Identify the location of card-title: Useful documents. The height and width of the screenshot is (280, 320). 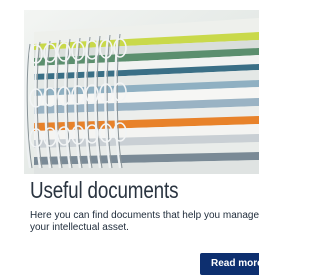
(104, 190).